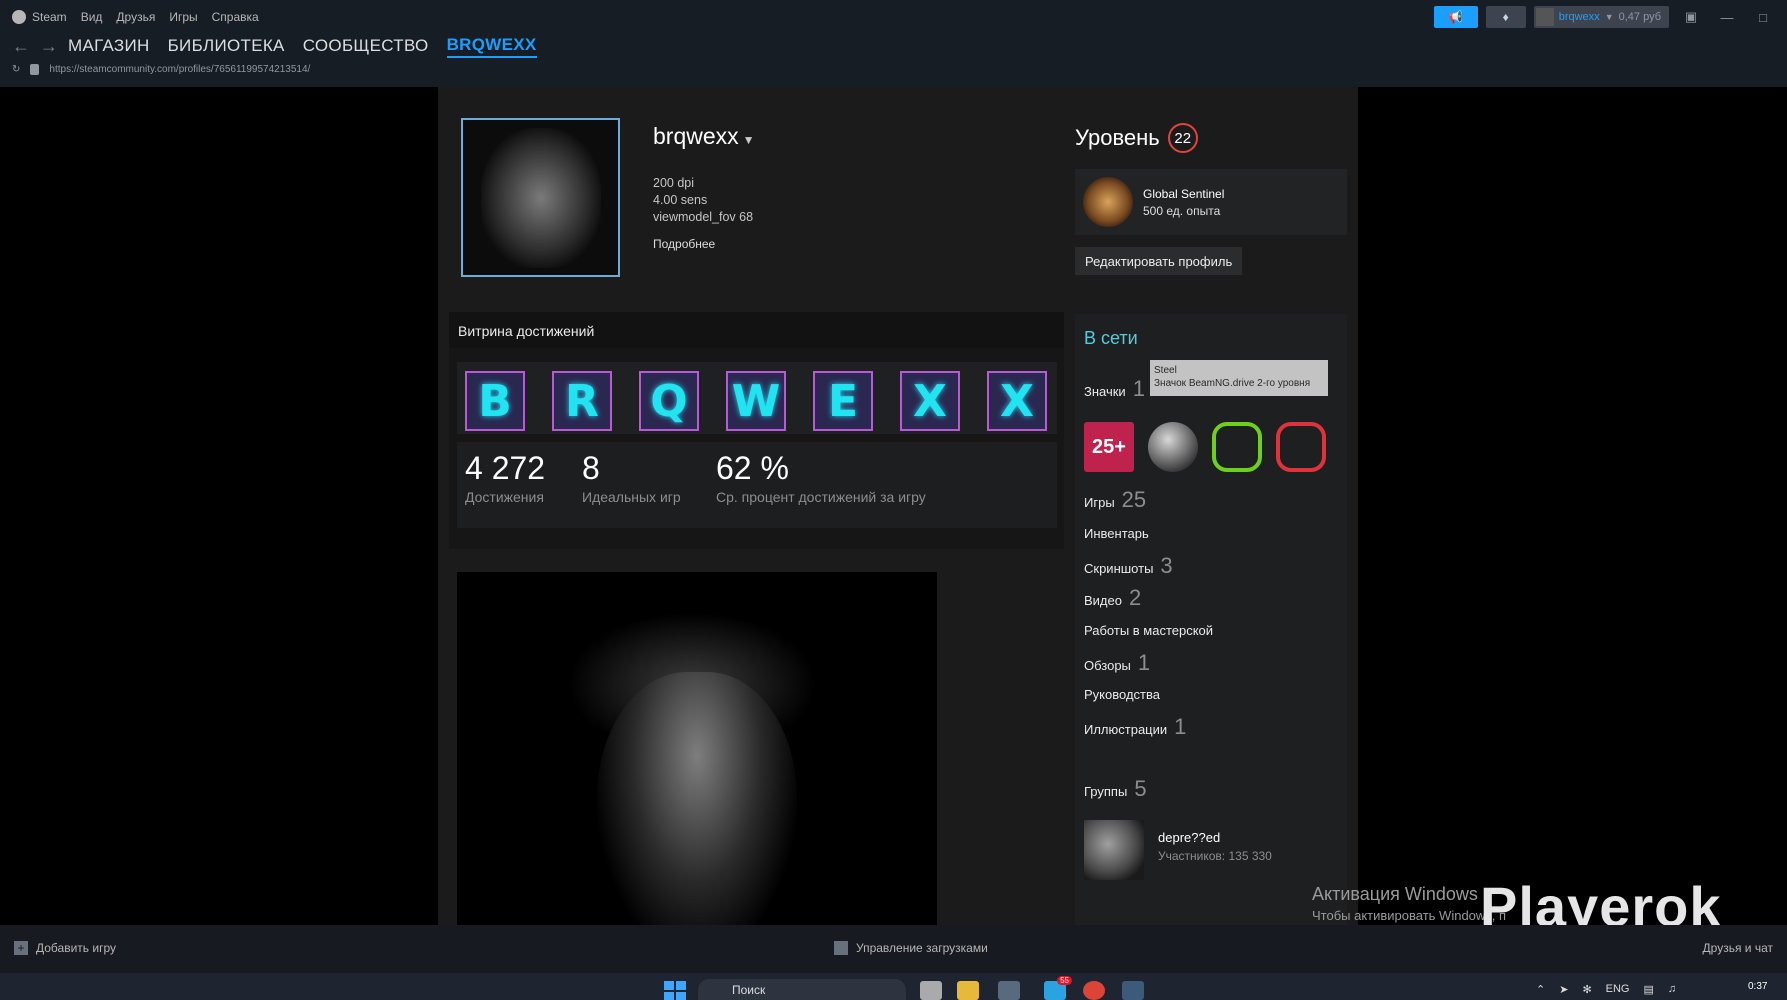 This screenshot has width=1787, height=1000. What do you see at coordinates (235, 17) in the screenshot?
I see `menu-help: Справка` at bounding box center [235, 17].